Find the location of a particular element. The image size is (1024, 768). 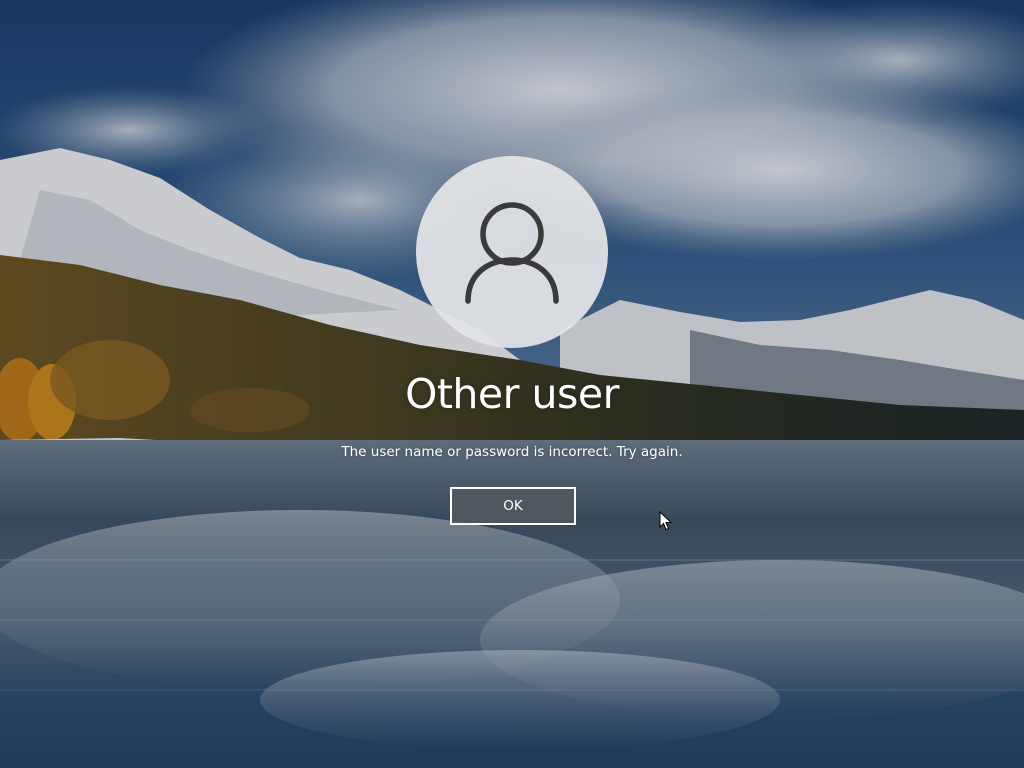

ok-button: OK is located at coordinates (513, 506).